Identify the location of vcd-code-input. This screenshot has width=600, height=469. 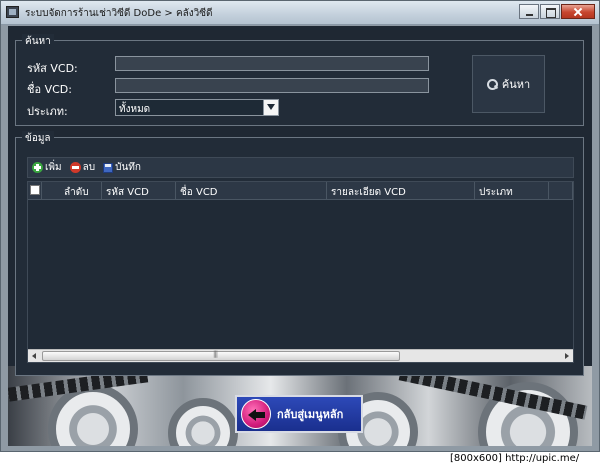
(272, 63).